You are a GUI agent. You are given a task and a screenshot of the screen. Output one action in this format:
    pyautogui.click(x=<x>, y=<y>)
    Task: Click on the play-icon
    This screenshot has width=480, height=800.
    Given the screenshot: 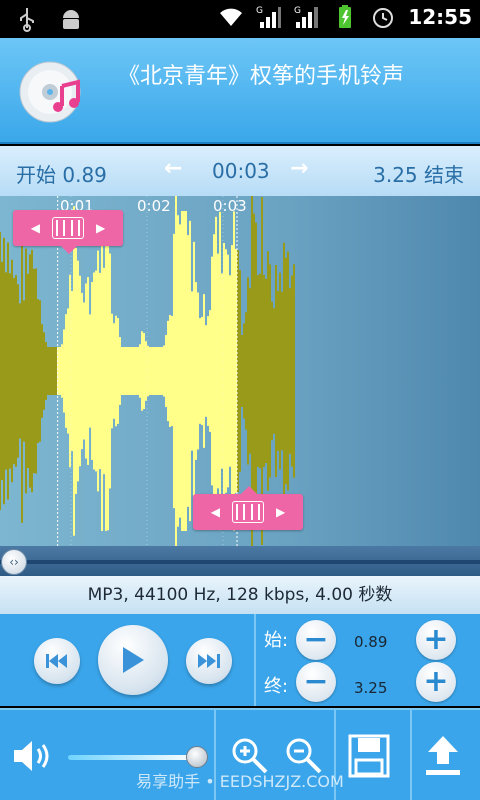 What is the action you would take?
    pyautogui.click(x=133, y=660)
    